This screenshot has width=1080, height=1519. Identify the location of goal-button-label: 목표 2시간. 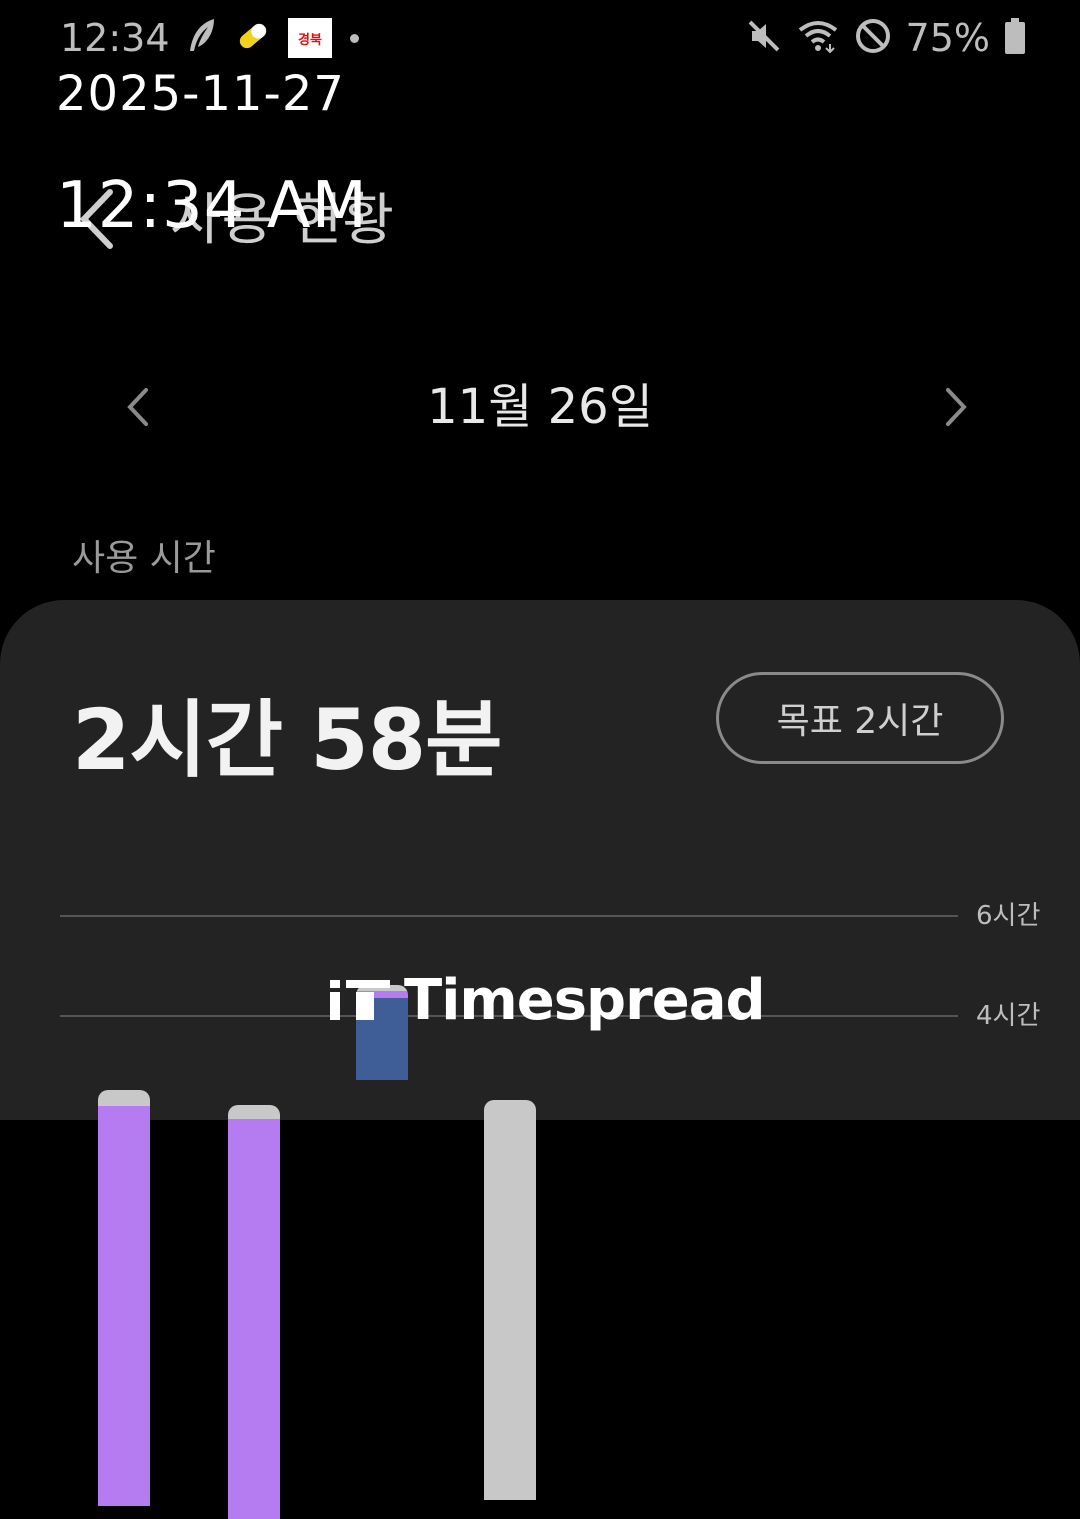
(860, 721).